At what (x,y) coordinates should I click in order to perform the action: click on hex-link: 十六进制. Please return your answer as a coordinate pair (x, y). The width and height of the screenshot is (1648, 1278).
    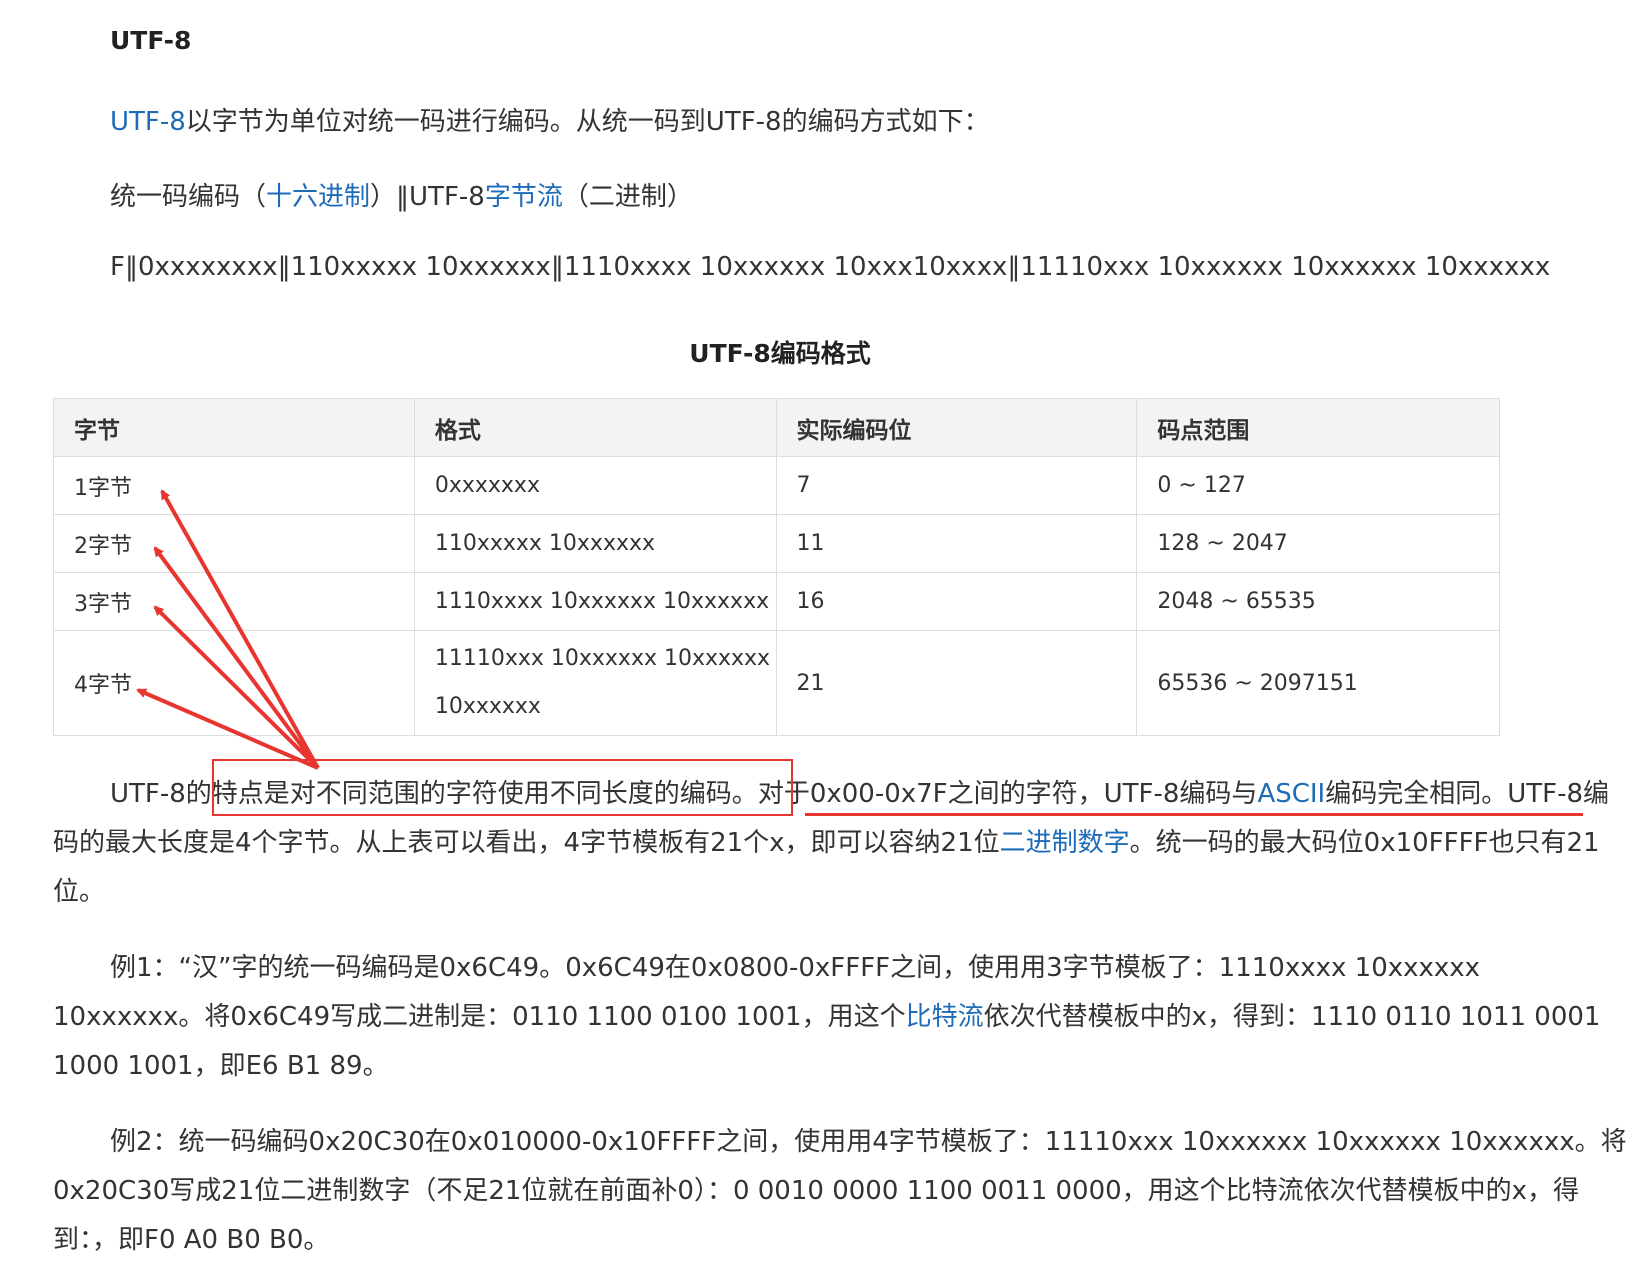
    Looking at the image, I should click on (318, 197).